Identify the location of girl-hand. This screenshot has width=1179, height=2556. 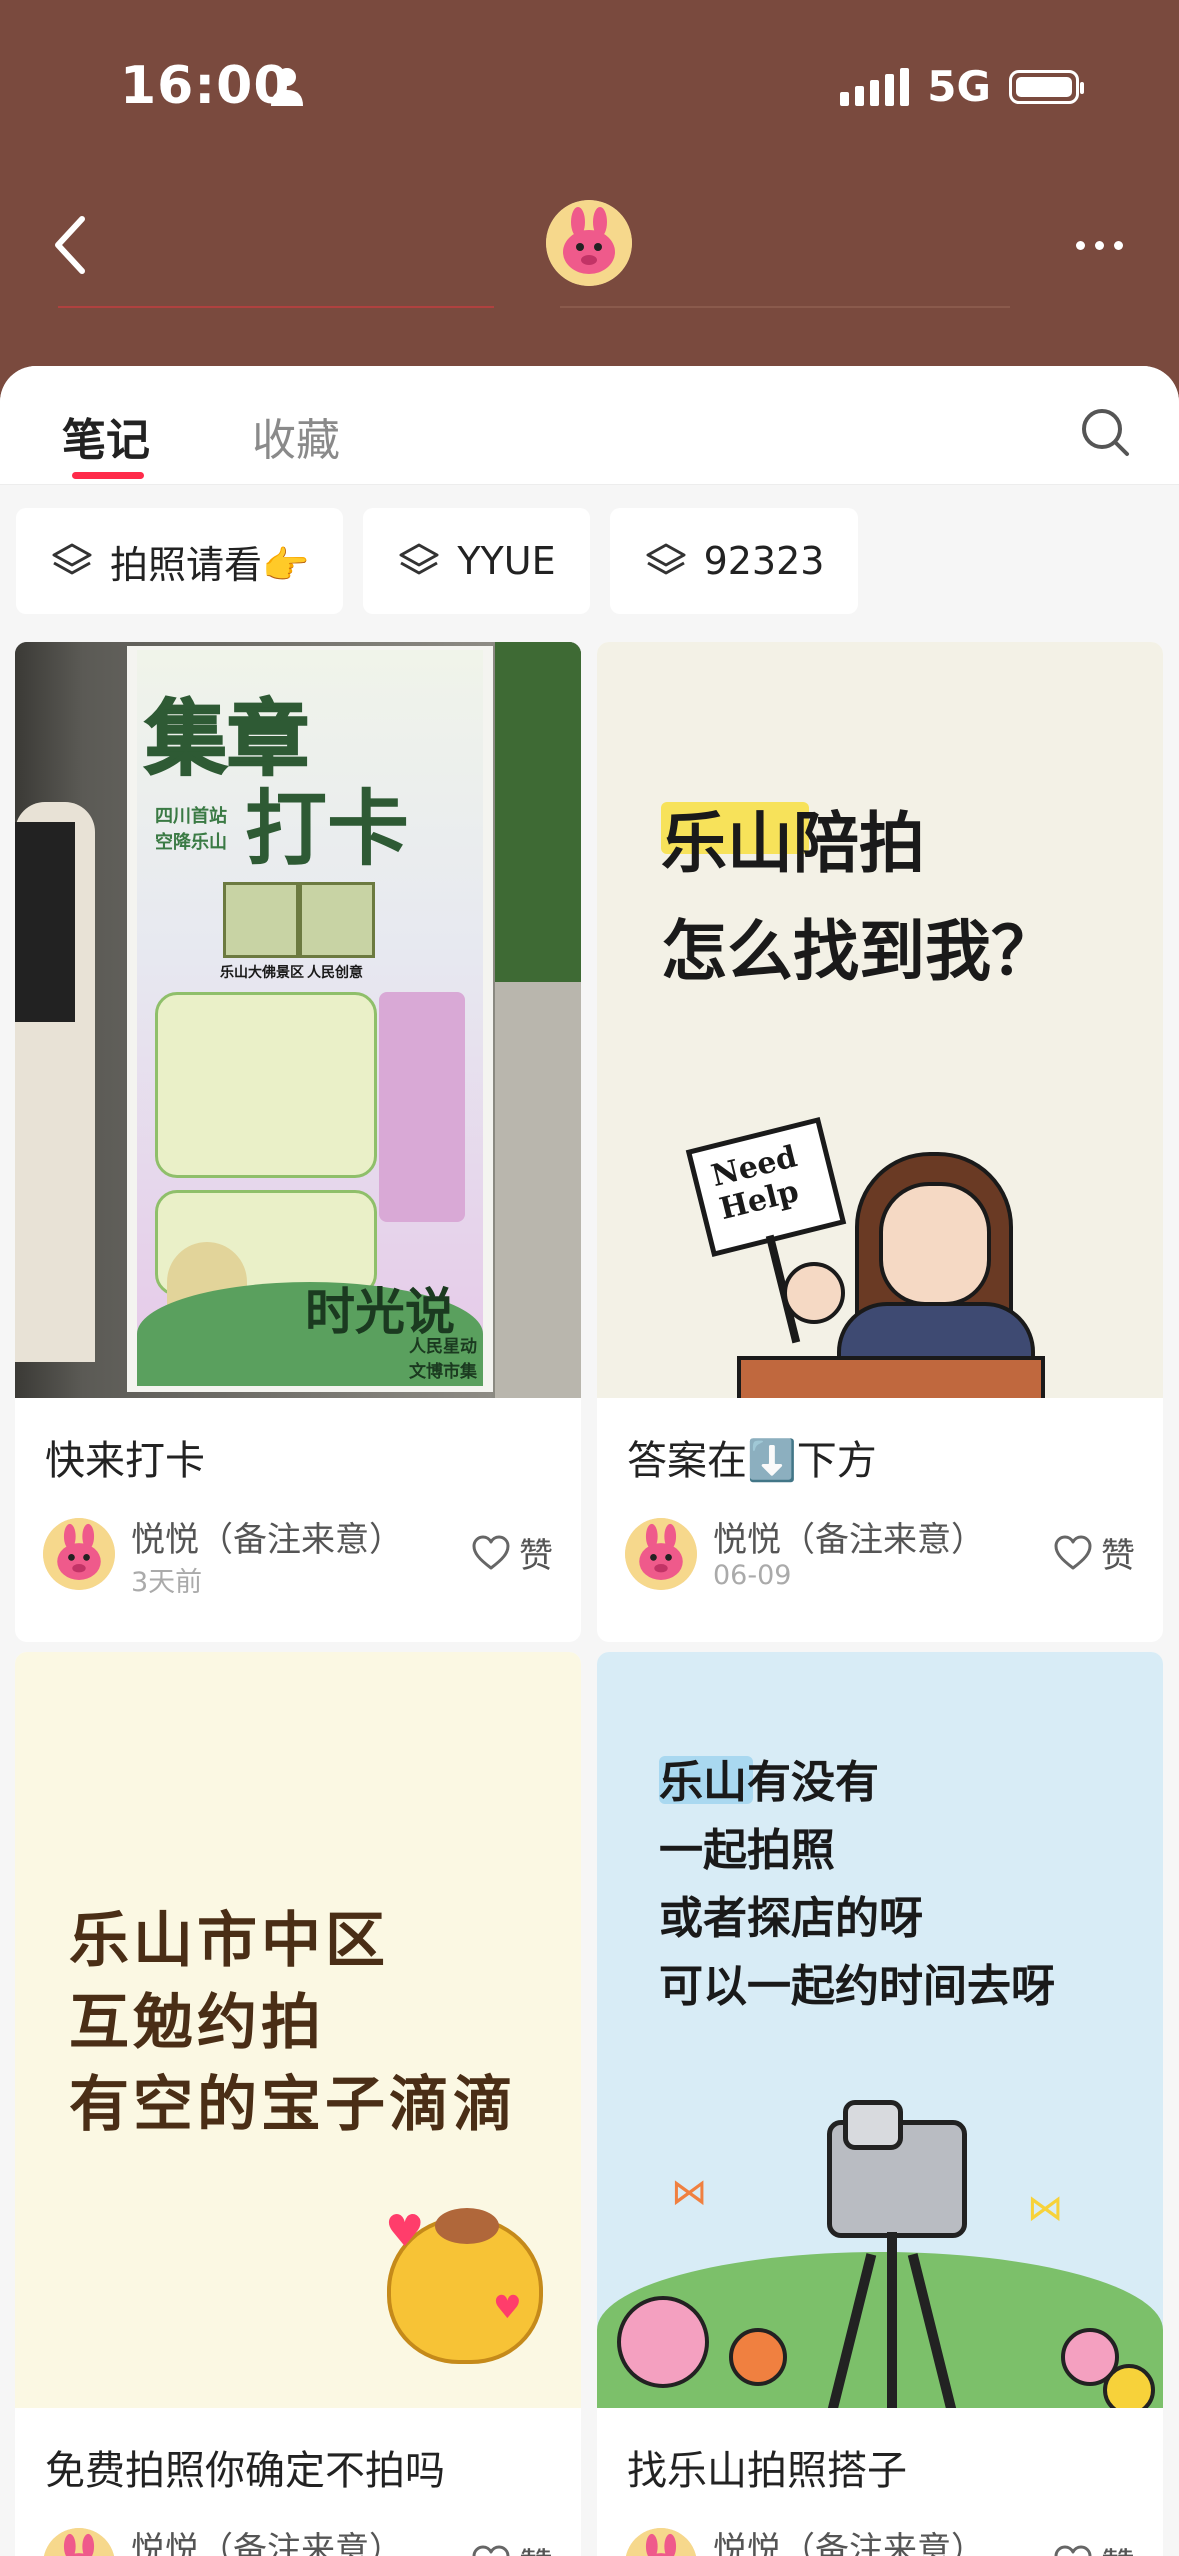
(814, 1293).